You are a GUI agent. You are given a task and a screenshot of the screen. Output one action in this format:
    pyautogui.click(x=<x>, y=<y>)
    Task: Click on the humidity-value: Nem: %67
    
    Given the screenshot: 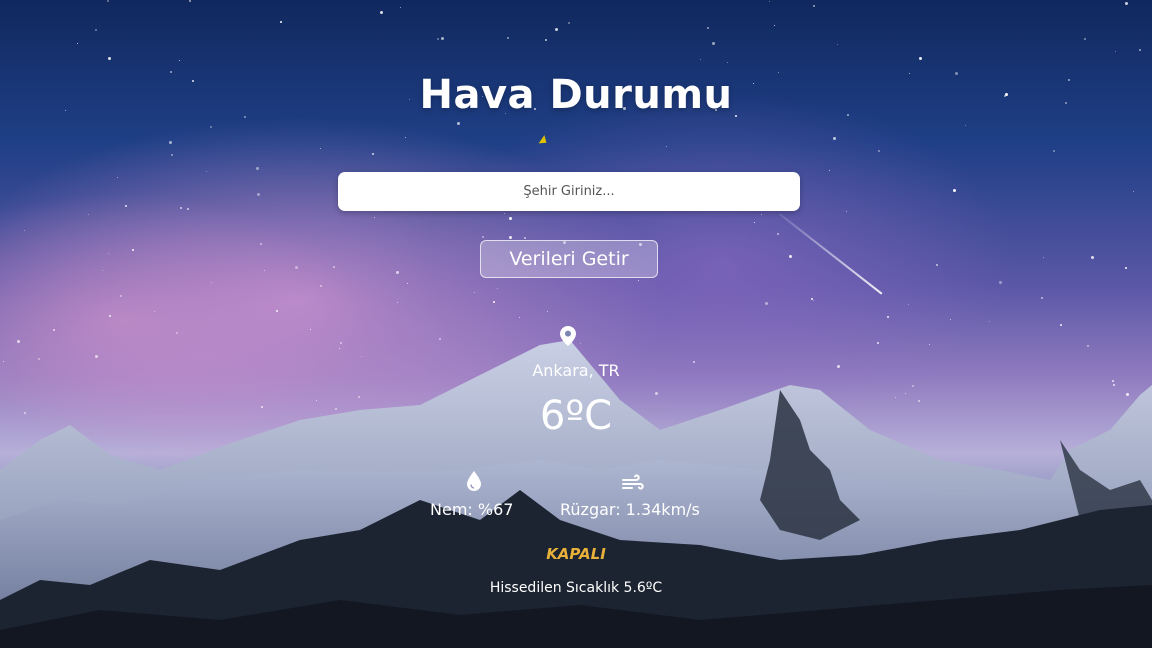 What is the action you would take?
    pyautogui.click(x=472, y=509)
    